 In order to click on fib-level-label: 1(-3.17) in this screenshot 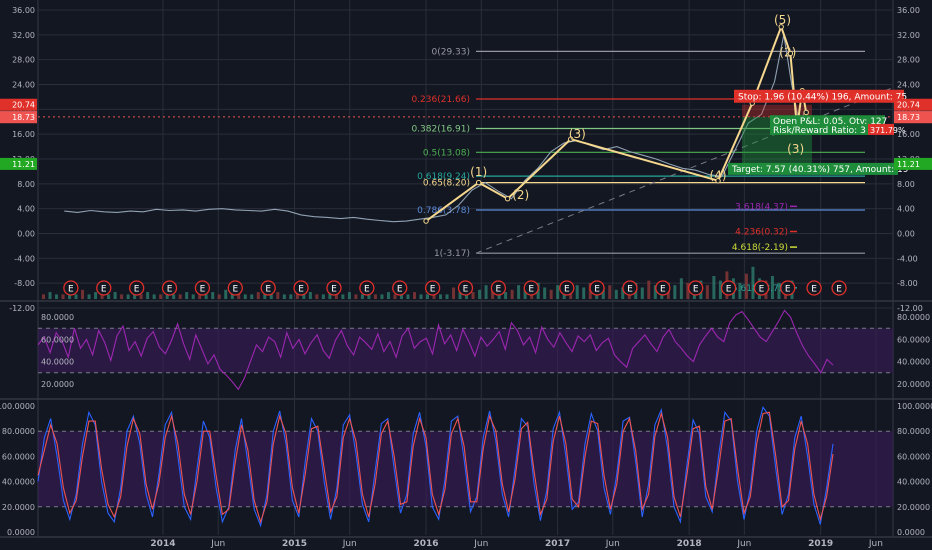, I will do `click(452, 254)`.